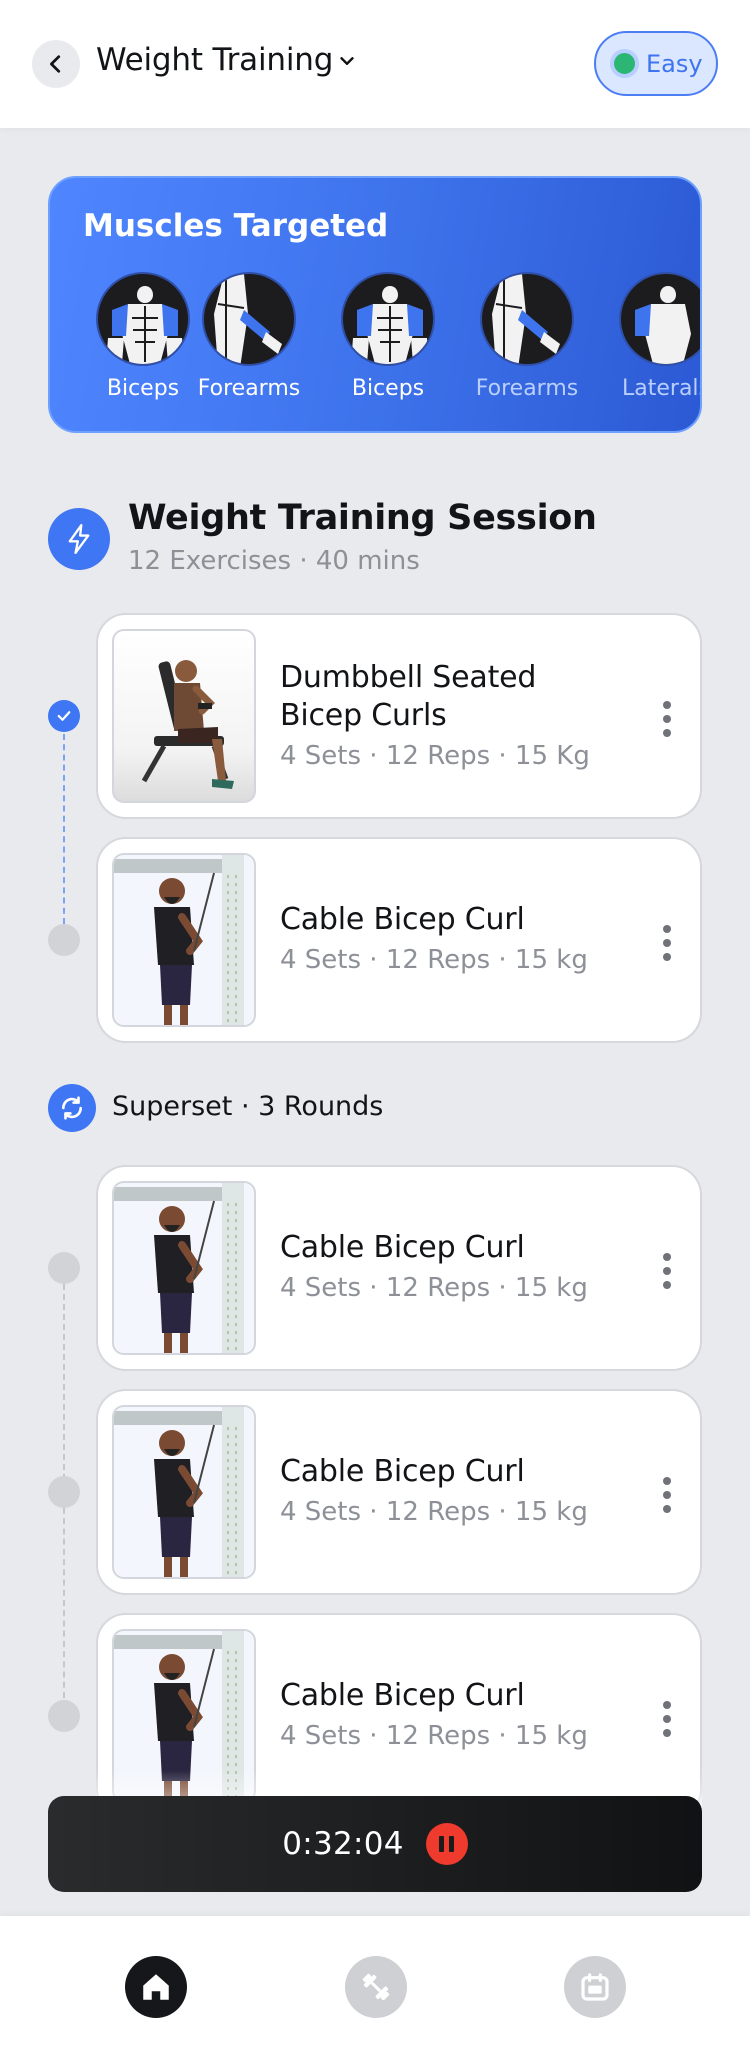 This screenshot has width=750, height=2060. Describe the element at coordinates (375, 64) in the screenshot. I see `top-bar: Weight Training Easy` at that location.